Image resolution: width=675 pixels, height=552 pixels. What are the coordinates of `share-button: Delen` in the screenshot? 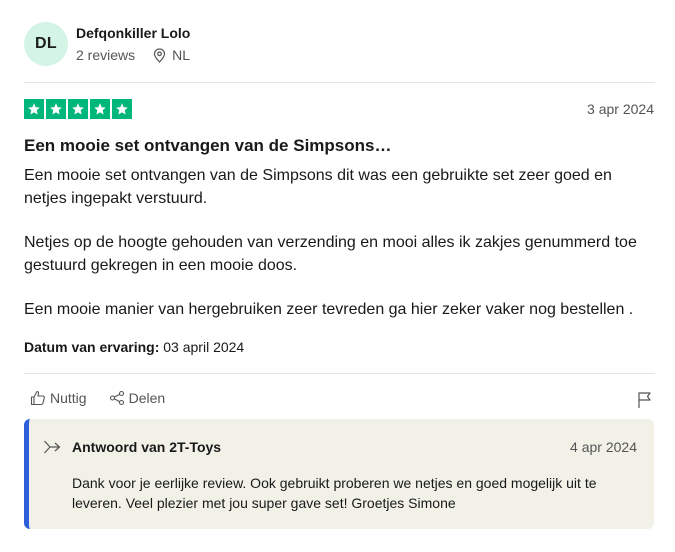 It's located at (137, 398).